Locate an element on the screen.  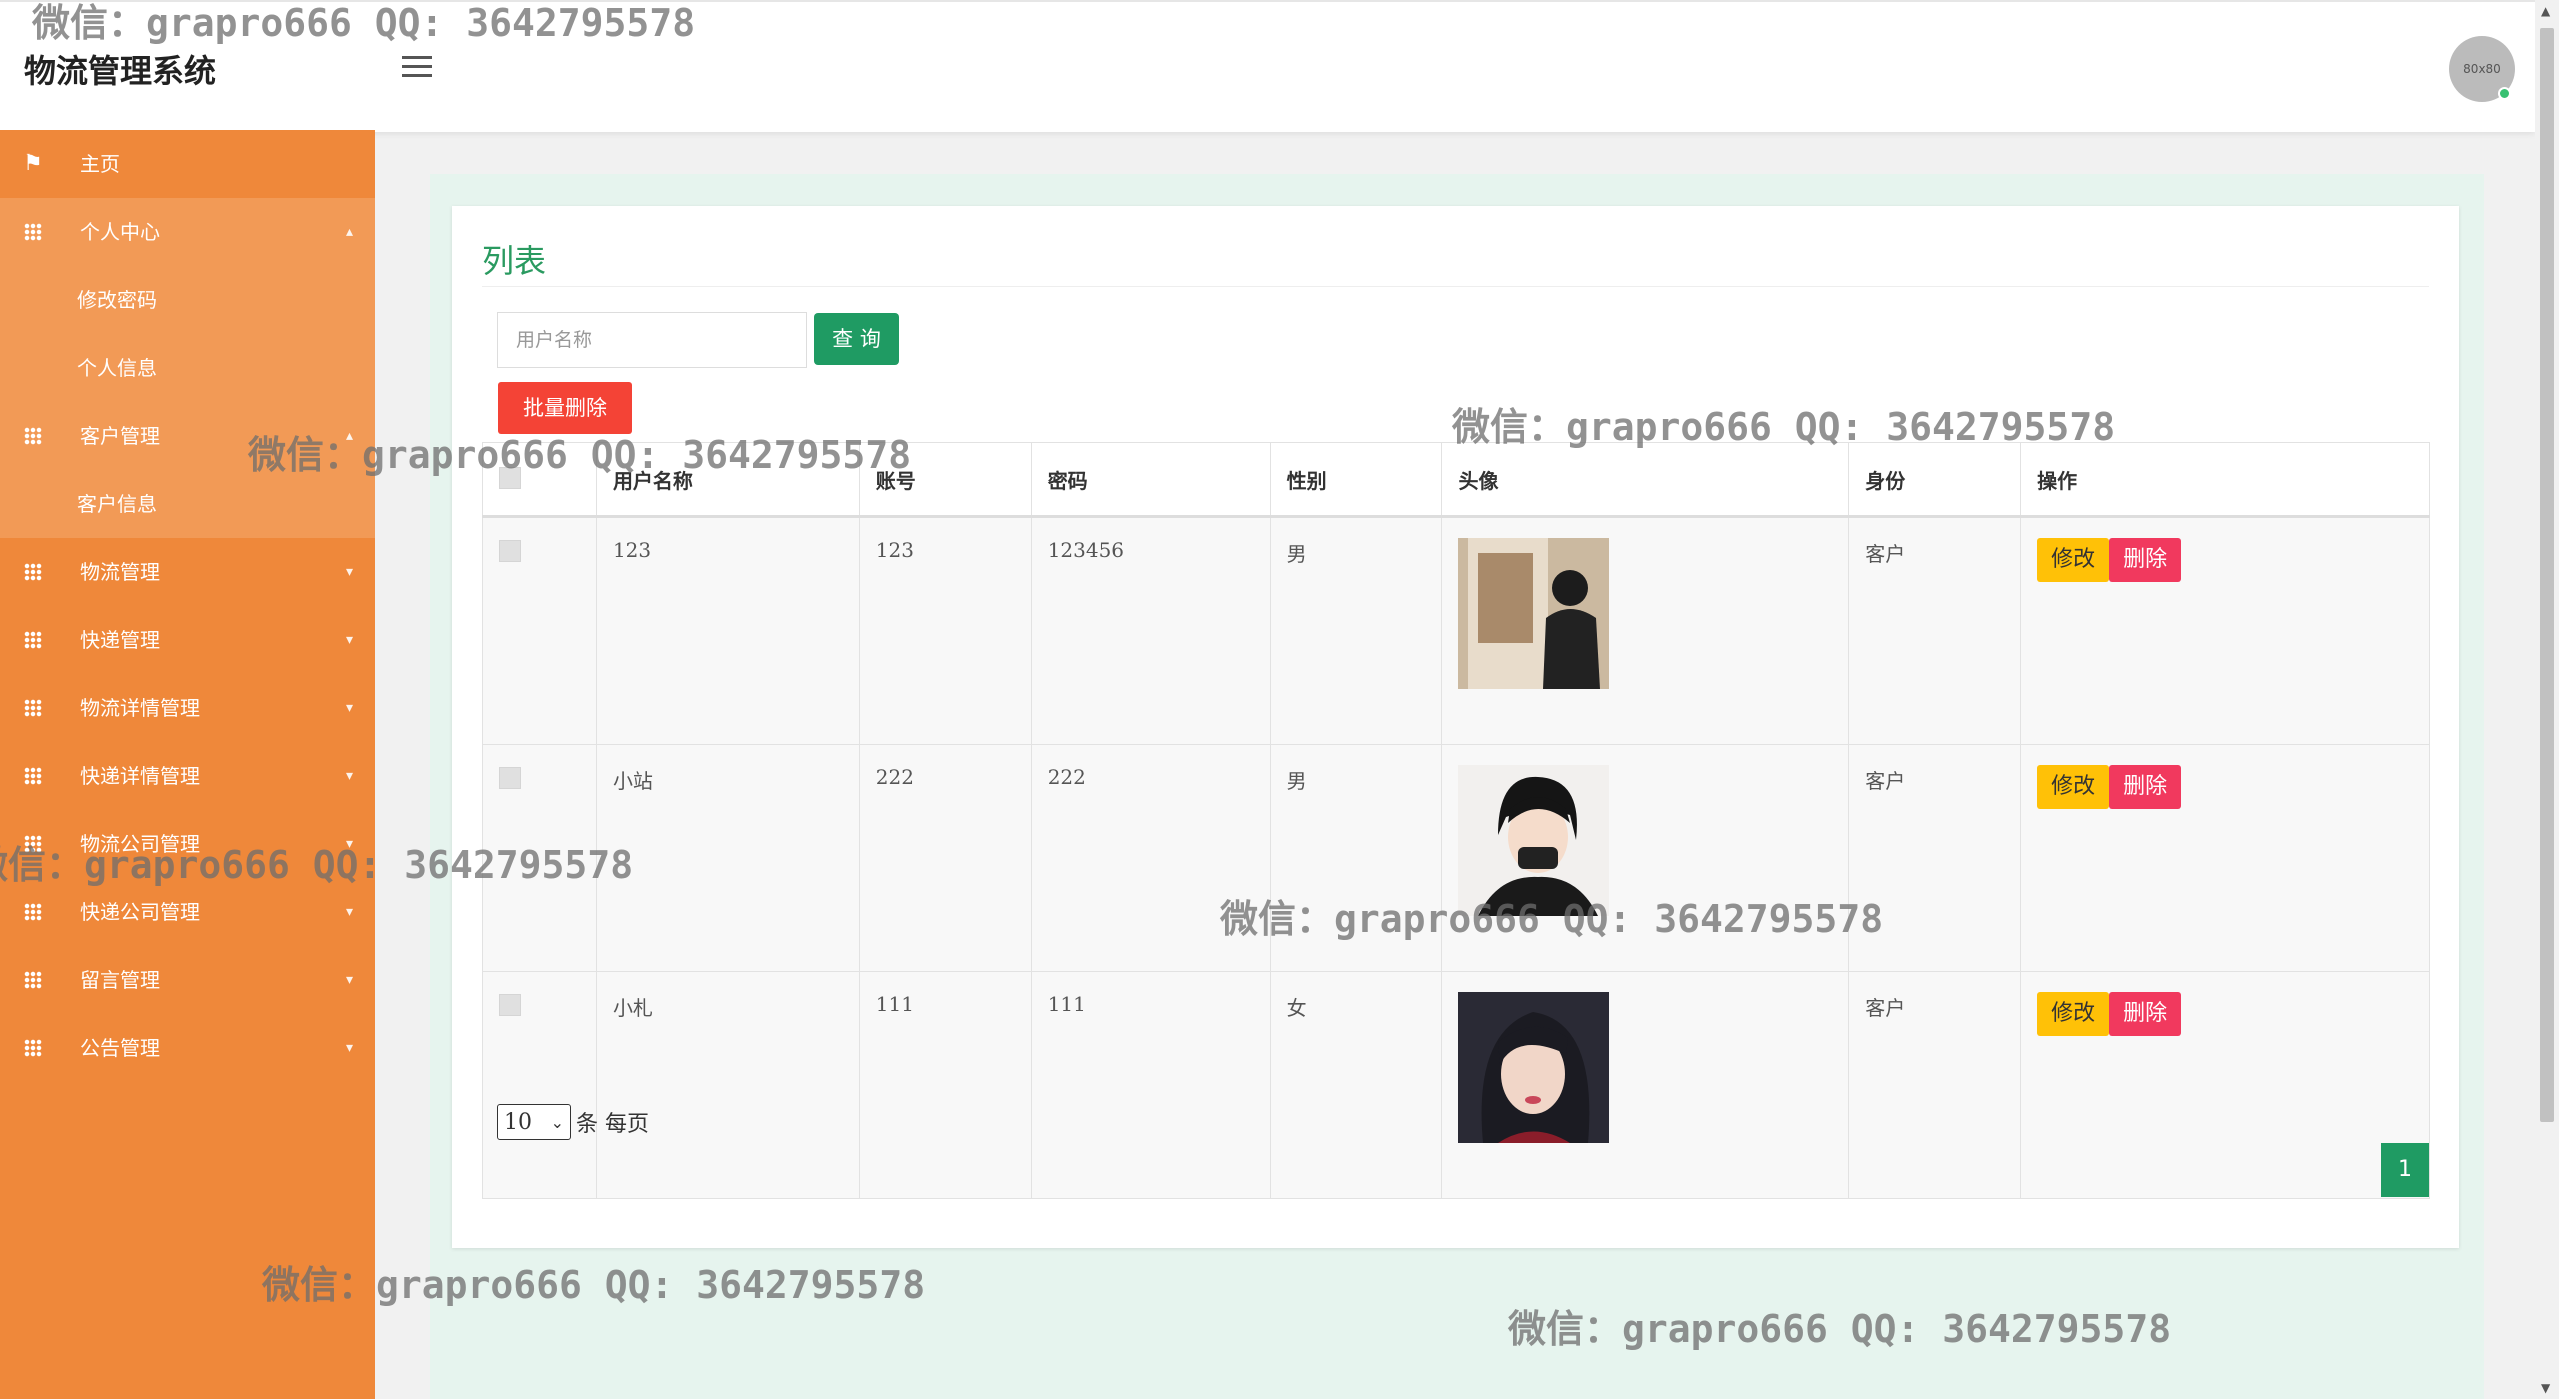
sidebar-item-label: 个人中心 is located at coordinates (120, 232).